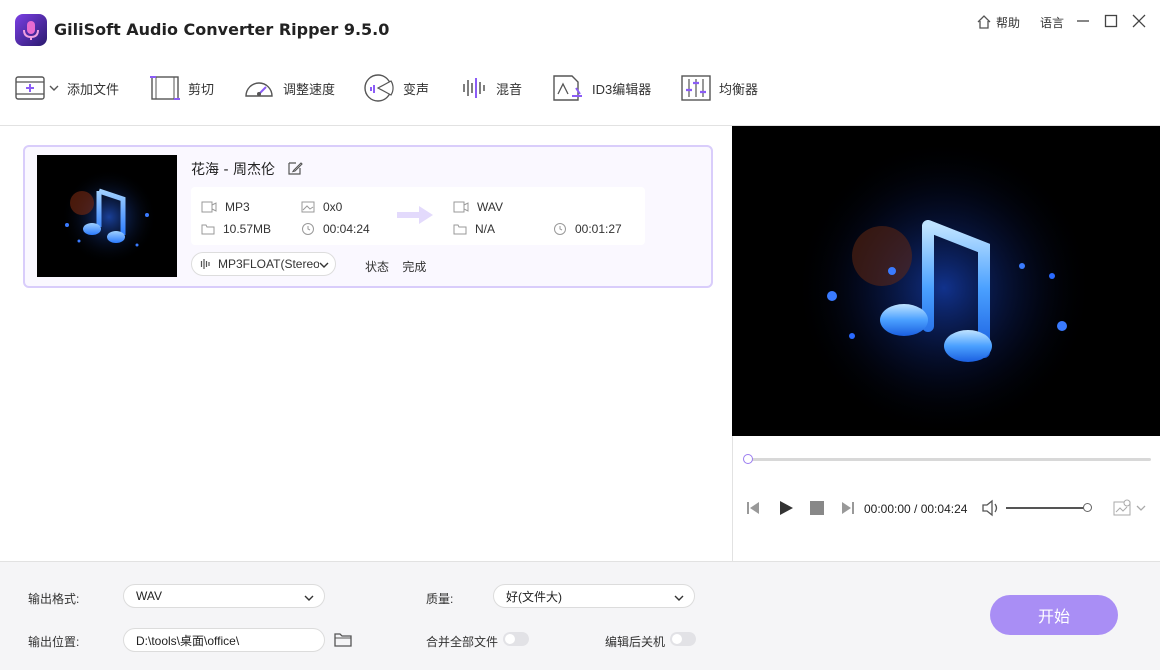 Image resolution: width=1160 pixels, height=670 pixels. What do you see at coordinates (308, 207) in the screenshot?
I see `image-icon` at bounding box center [308, 207].